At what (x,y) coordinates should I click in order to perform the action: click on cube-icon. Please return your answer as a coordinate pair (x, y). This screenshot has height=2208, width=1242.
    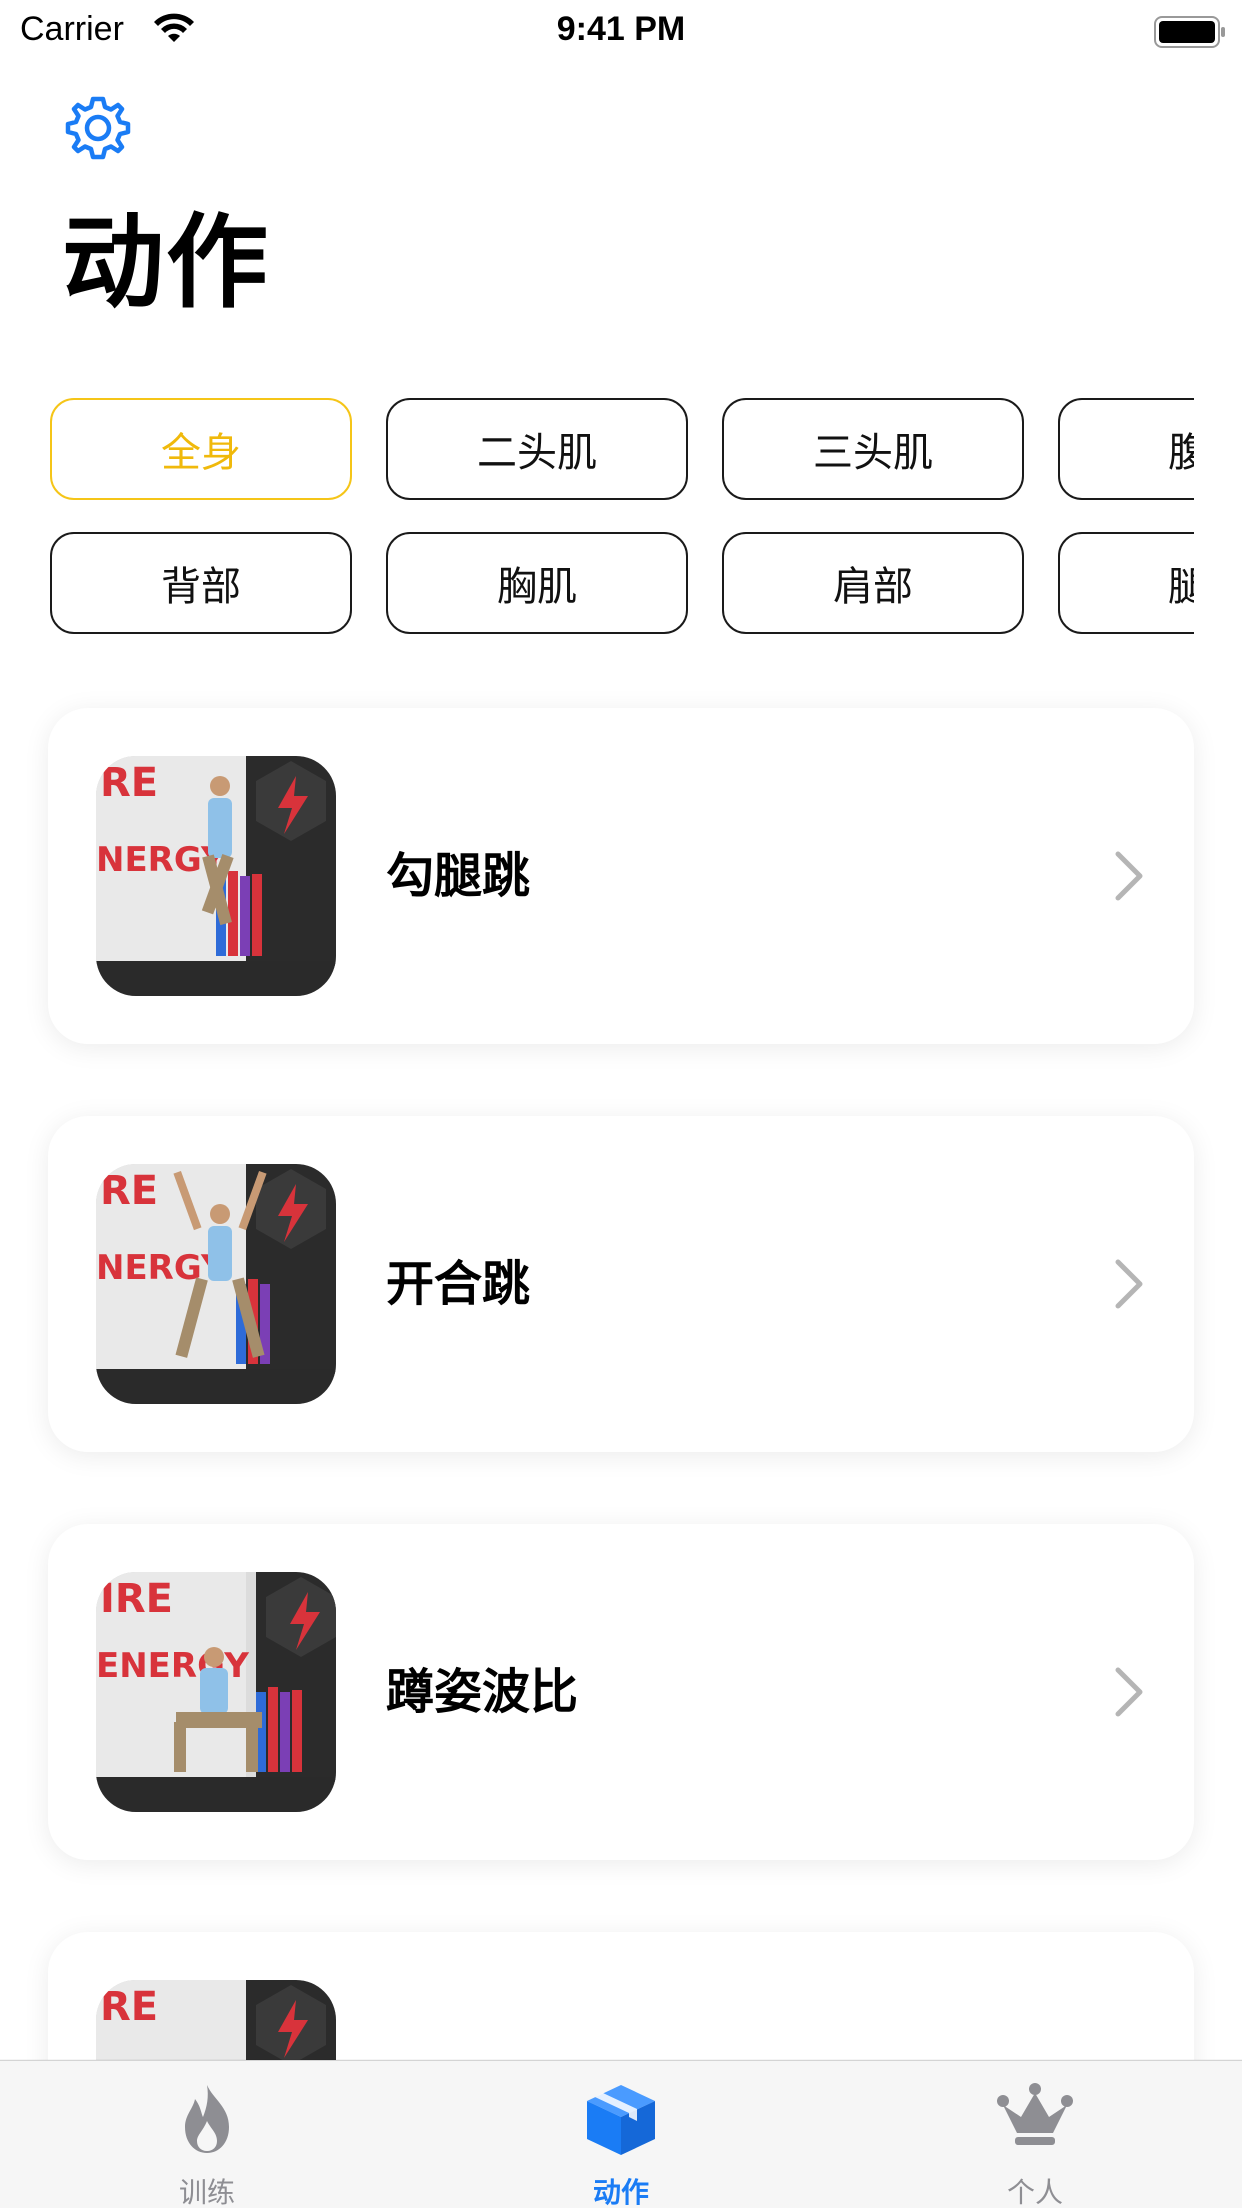
    Looking at the image, I should click on (621, 2120).